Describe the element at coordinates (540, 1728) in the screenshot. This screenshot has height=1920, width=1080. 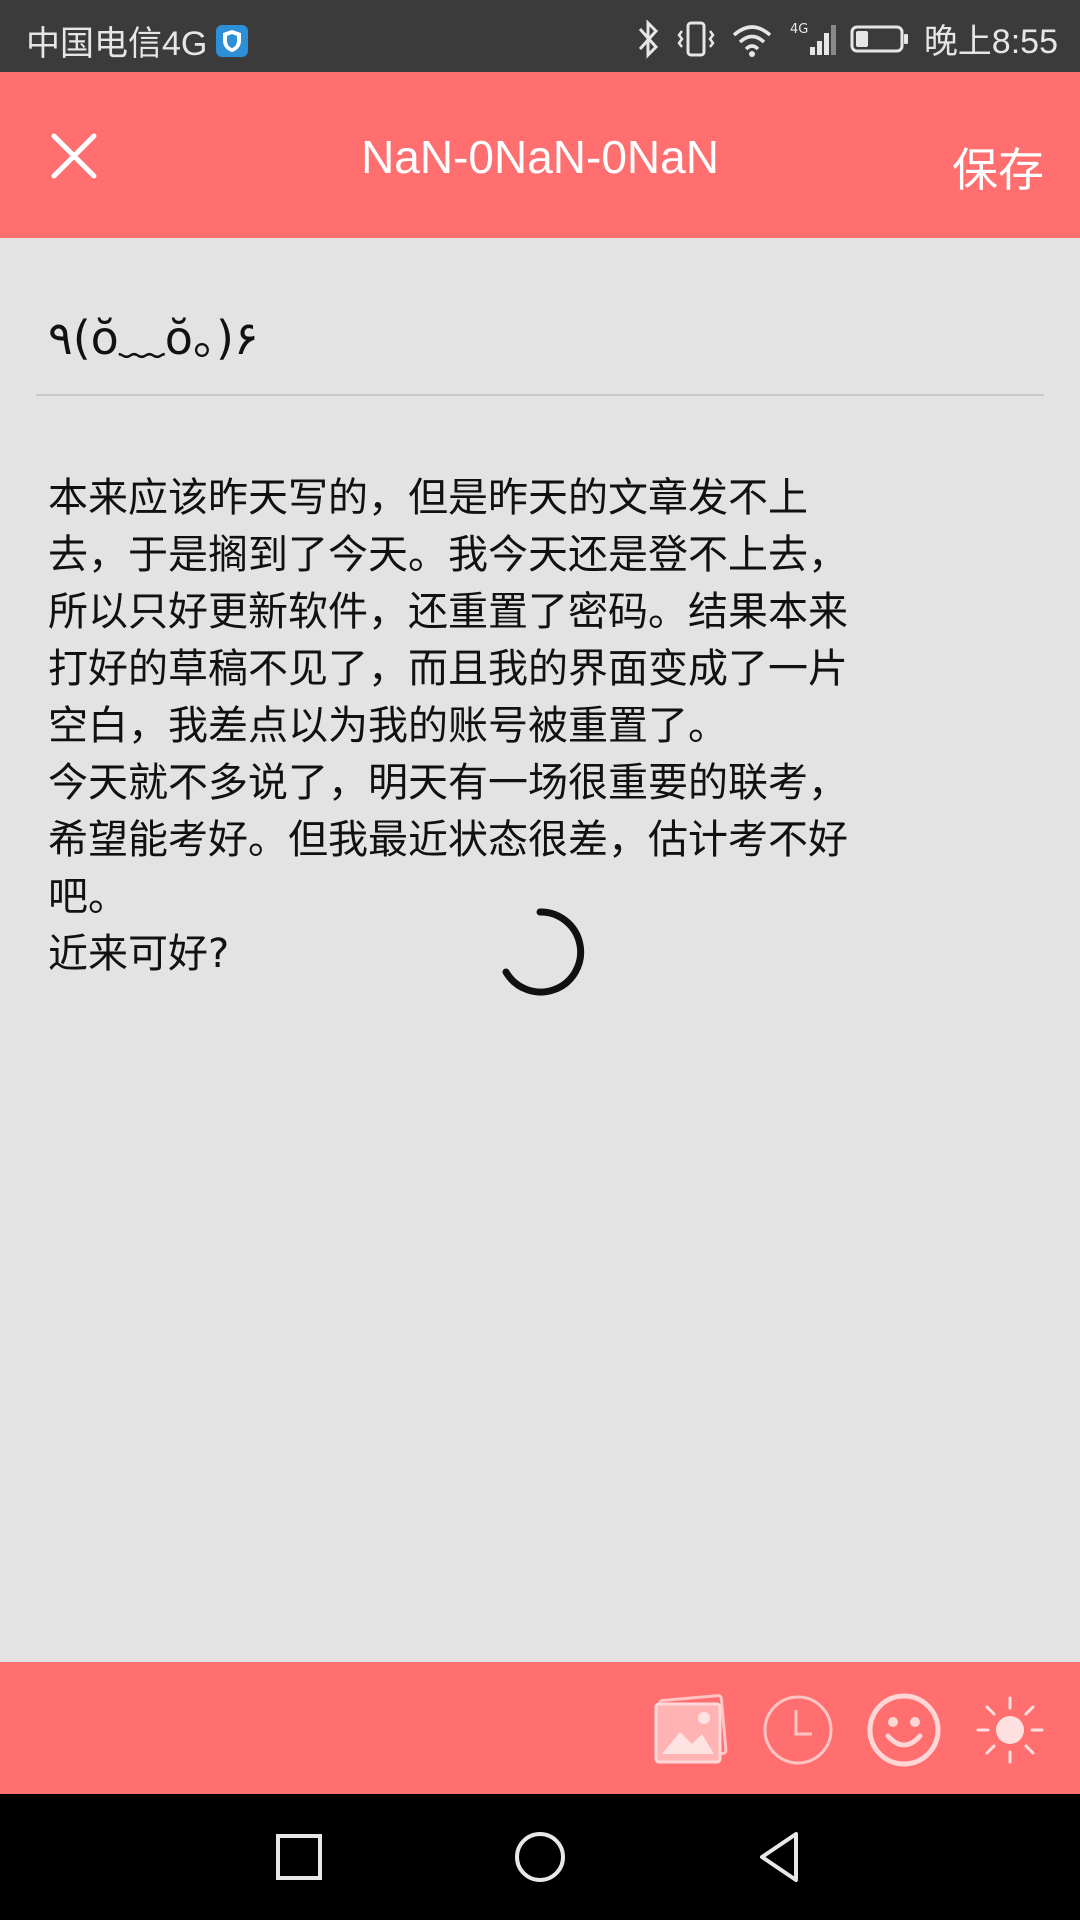
I see `bottom-toolbar` at that location.